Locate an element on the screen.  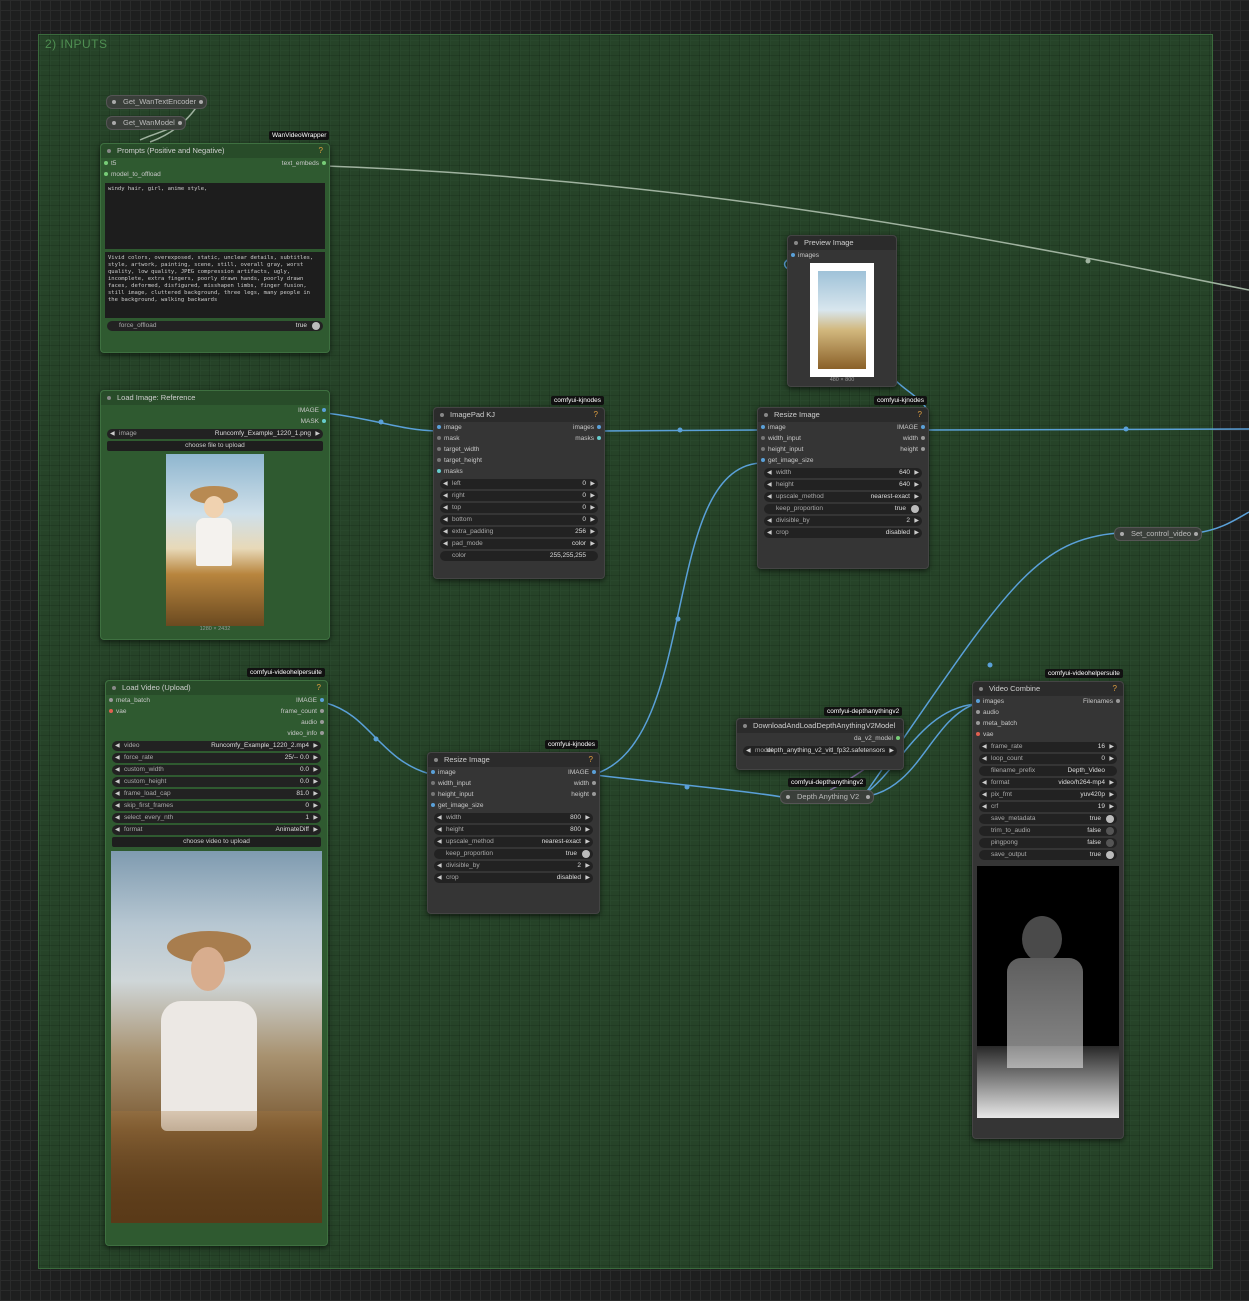
widget-crf: ◀ crf 19 ▶ is located at coordinates (1048, 807).